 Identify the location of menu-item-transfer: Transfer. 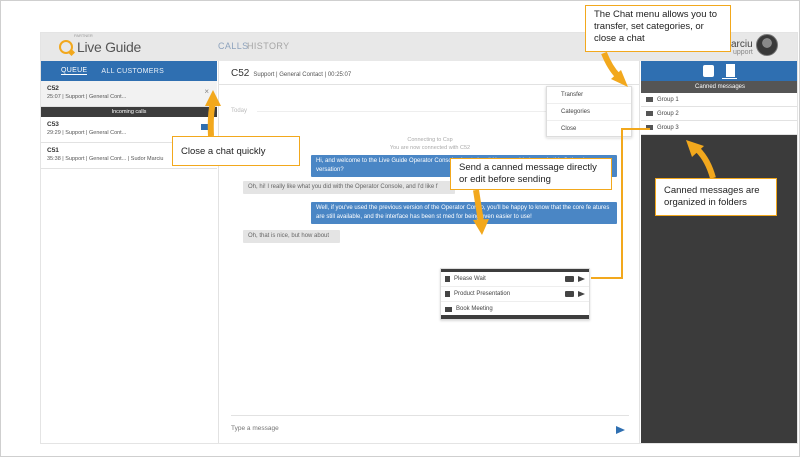
(589, 95).